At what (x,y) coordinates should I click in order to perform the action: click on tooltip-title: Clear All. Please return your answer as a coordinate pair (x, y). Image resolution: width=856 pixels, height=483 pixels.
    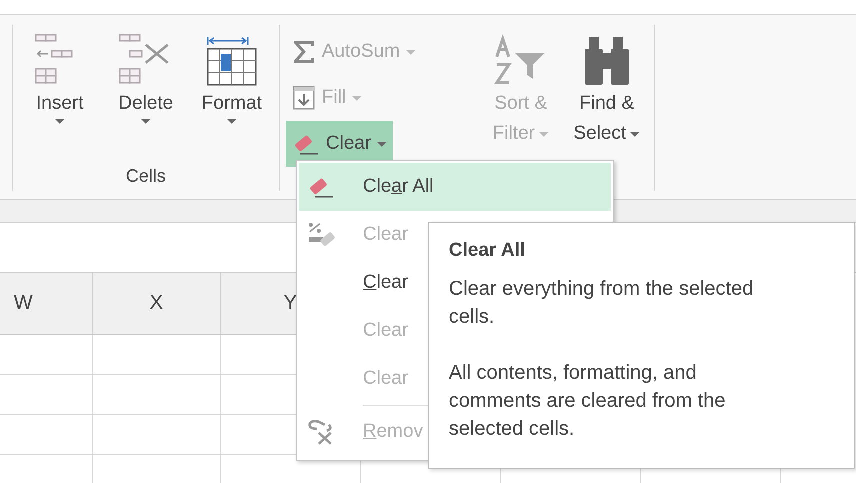
    Looking at the image, I should click on (487, 251).